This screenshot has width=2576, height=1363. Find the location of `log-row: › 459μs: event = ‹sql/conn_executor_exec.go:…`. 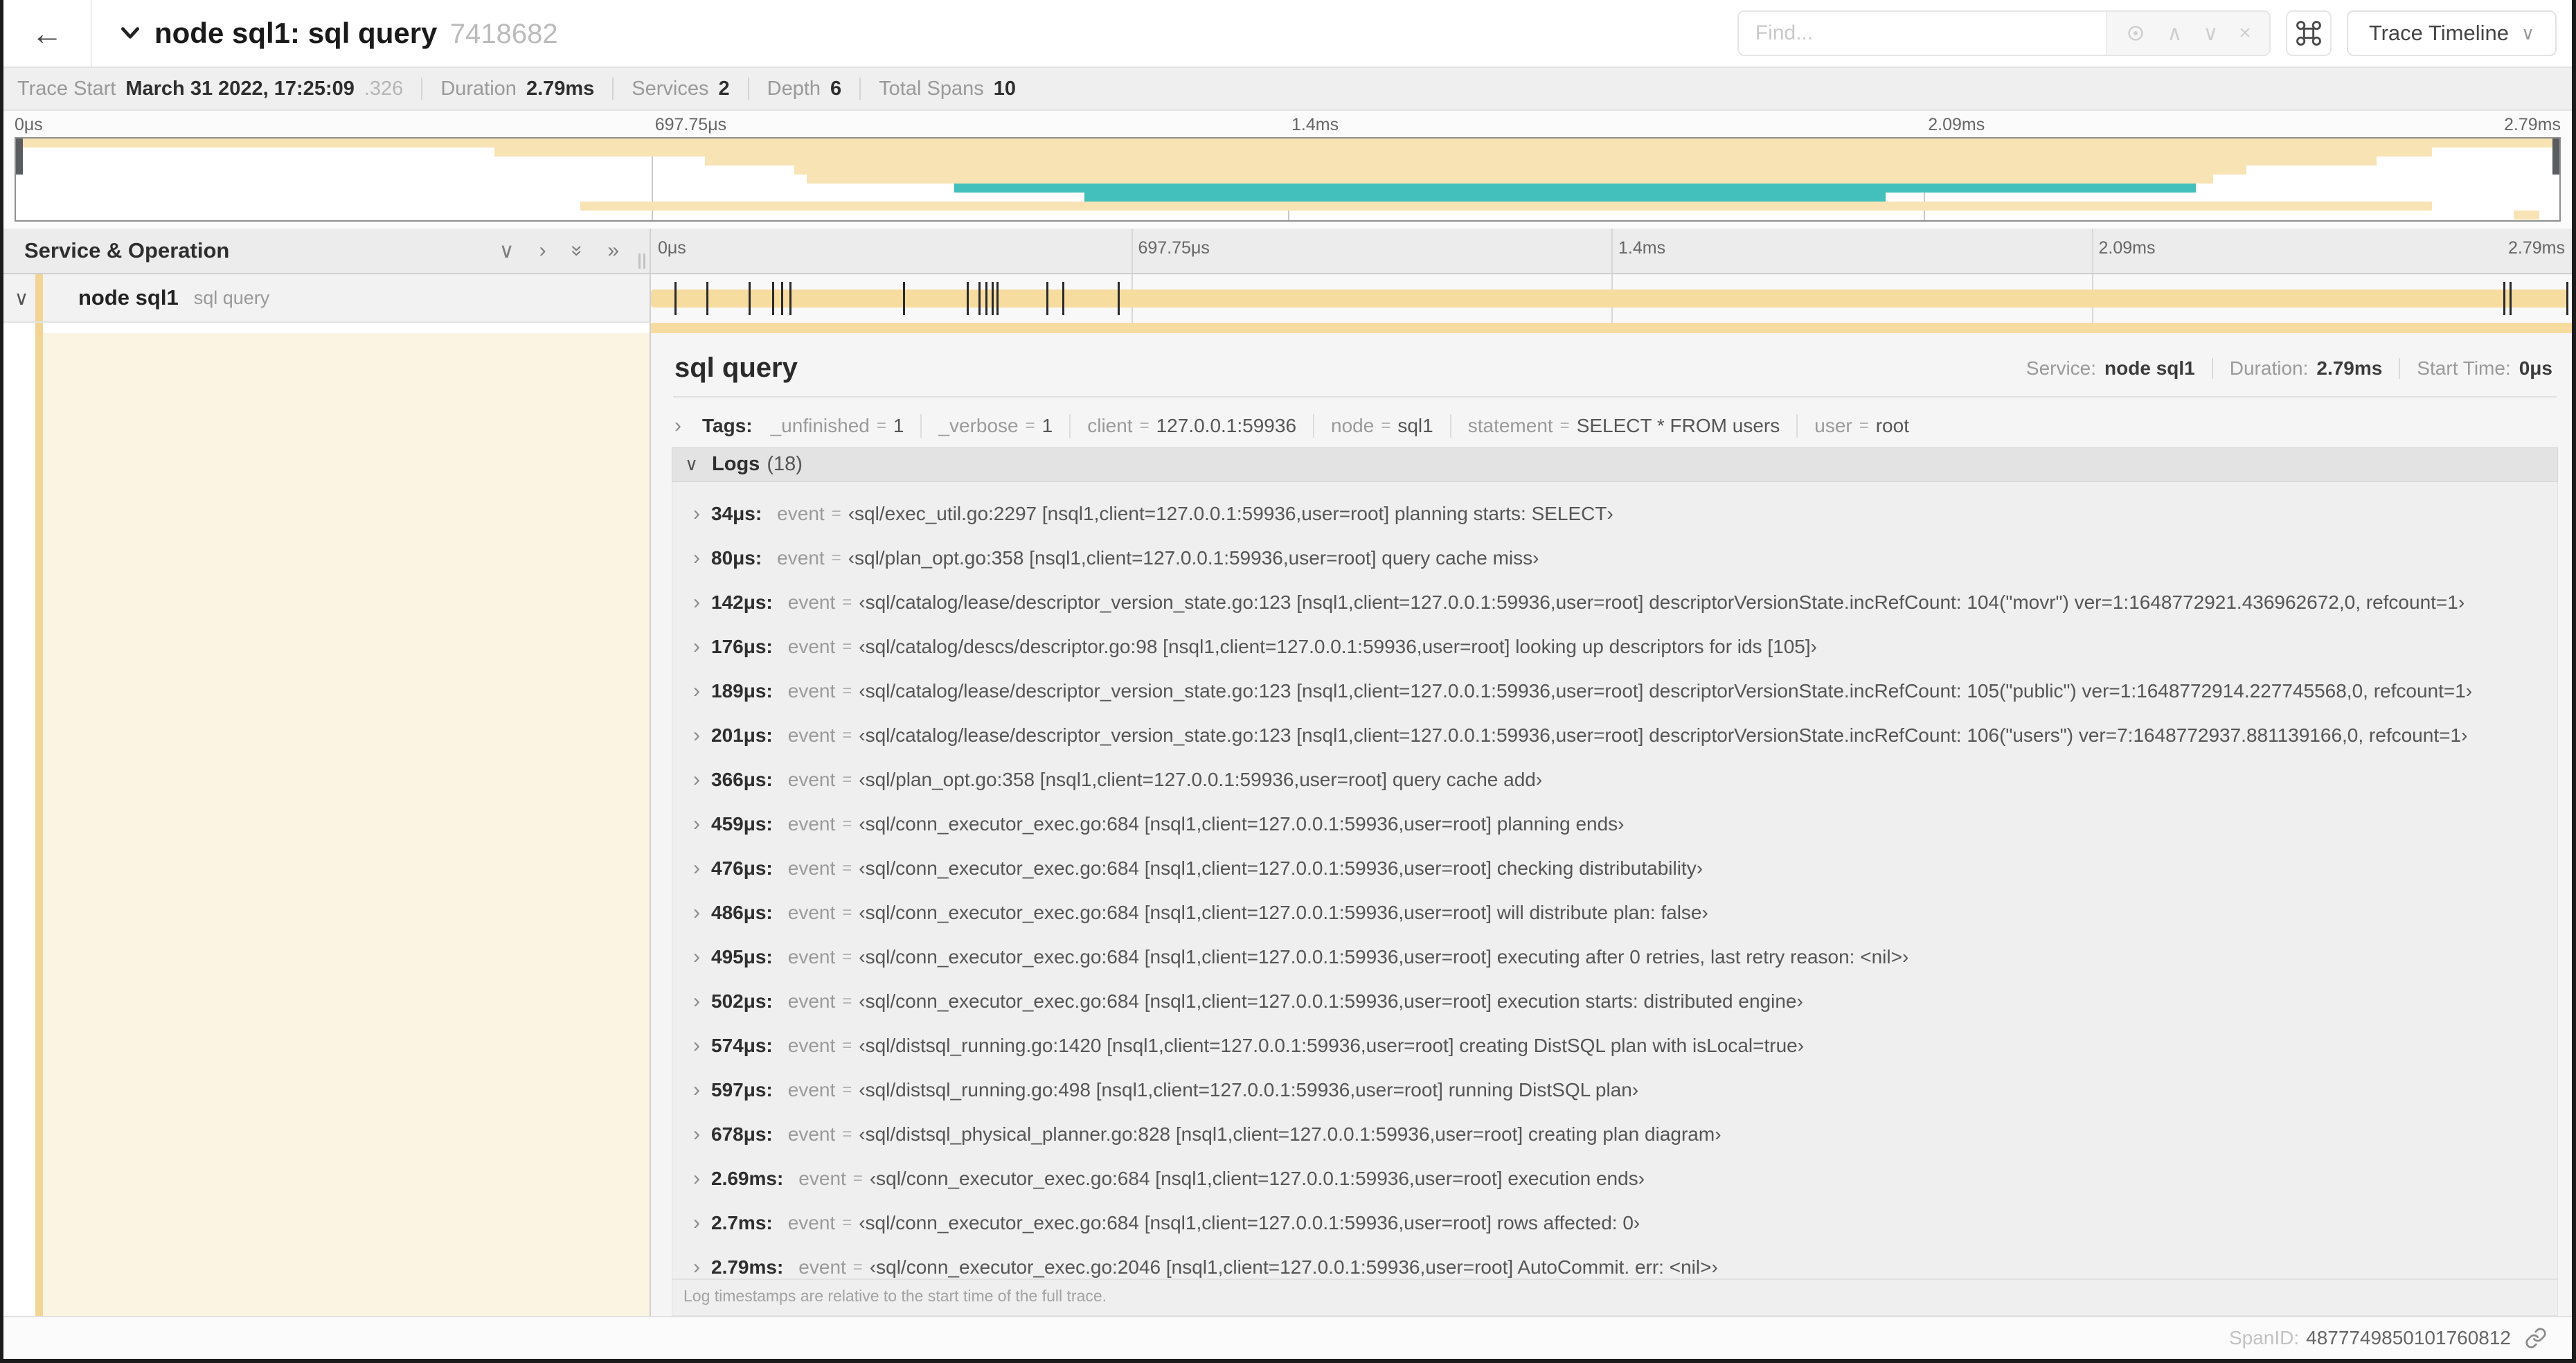

log-row: › 459μs: event = ‹sql/conn_executor_exec.go:… is located at coordinates (1619, 824).